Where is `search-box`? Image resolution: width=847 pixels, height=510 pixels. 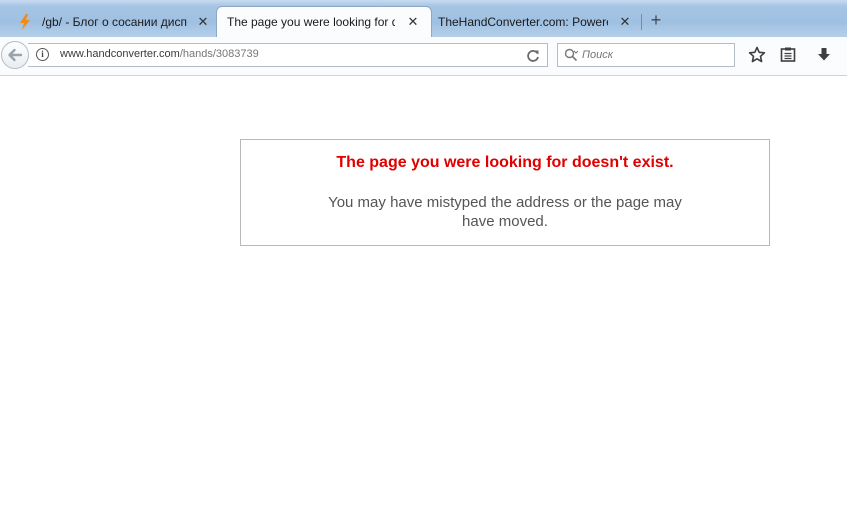 search-box is located at coordinates (646, 55).